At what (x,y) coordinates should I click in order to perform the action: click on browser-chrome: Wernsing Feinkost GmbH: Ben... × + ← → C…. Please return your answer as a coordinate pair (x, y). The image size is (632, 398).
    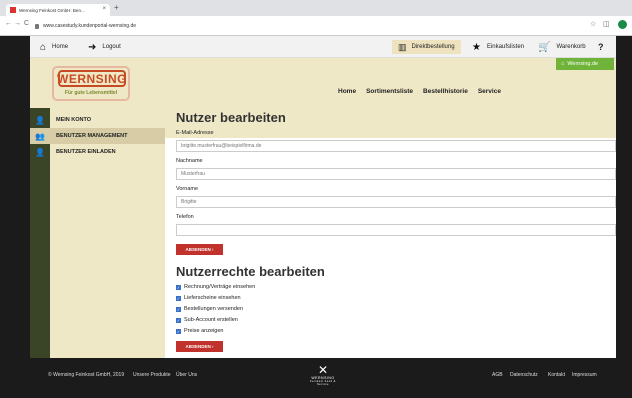
    Looking at the image, I should click on (316, 18).